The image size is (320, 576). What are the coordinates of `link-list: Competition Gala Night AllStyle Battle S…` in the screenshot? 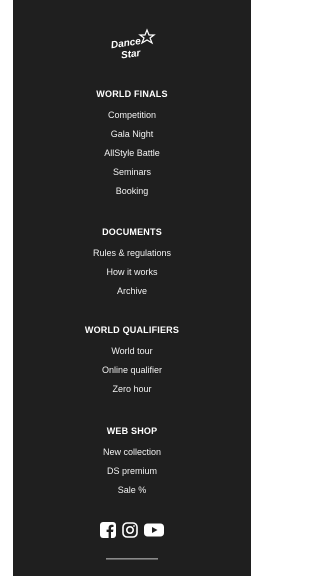 It's located at (132, 153).